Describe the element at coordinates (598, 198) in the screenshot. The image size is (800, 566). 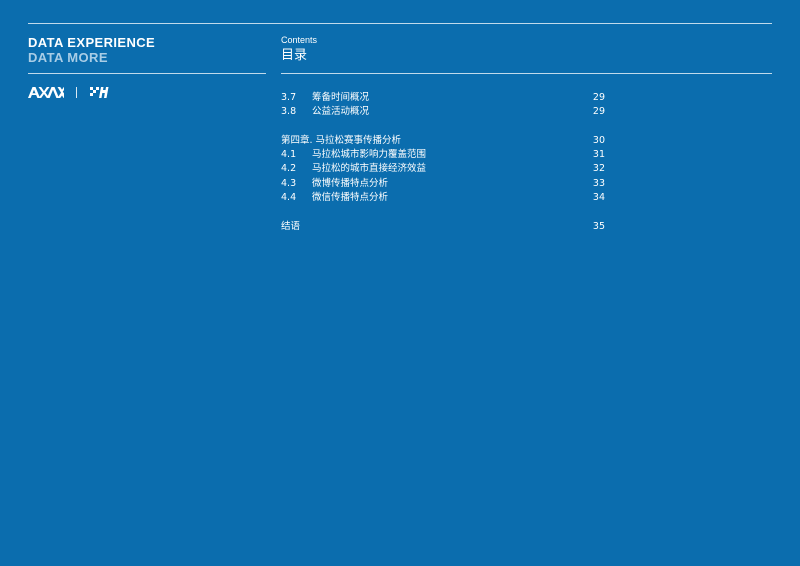
I see `toc-entry-page: 34` at that location.